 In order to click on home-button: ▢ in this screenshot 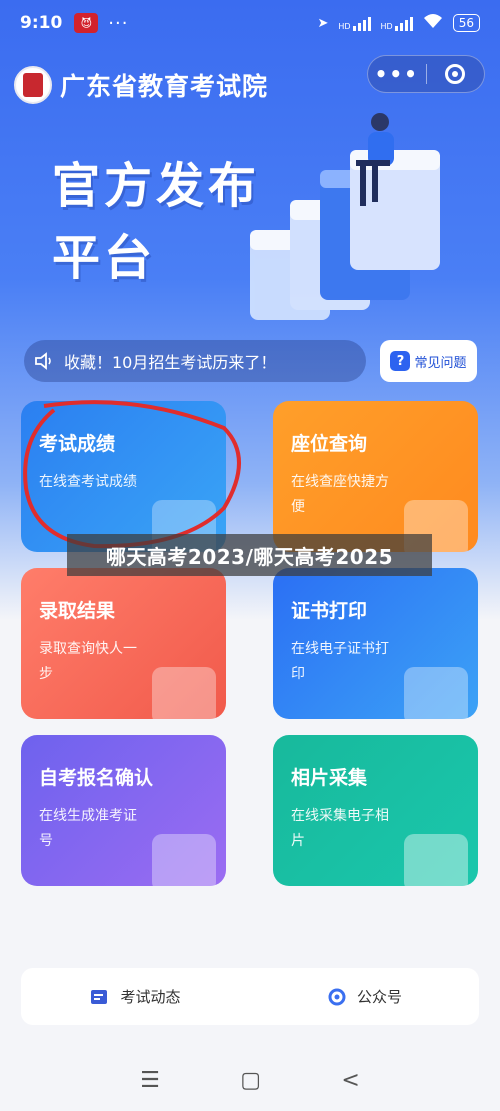, I will do `click(250, 1080)`.